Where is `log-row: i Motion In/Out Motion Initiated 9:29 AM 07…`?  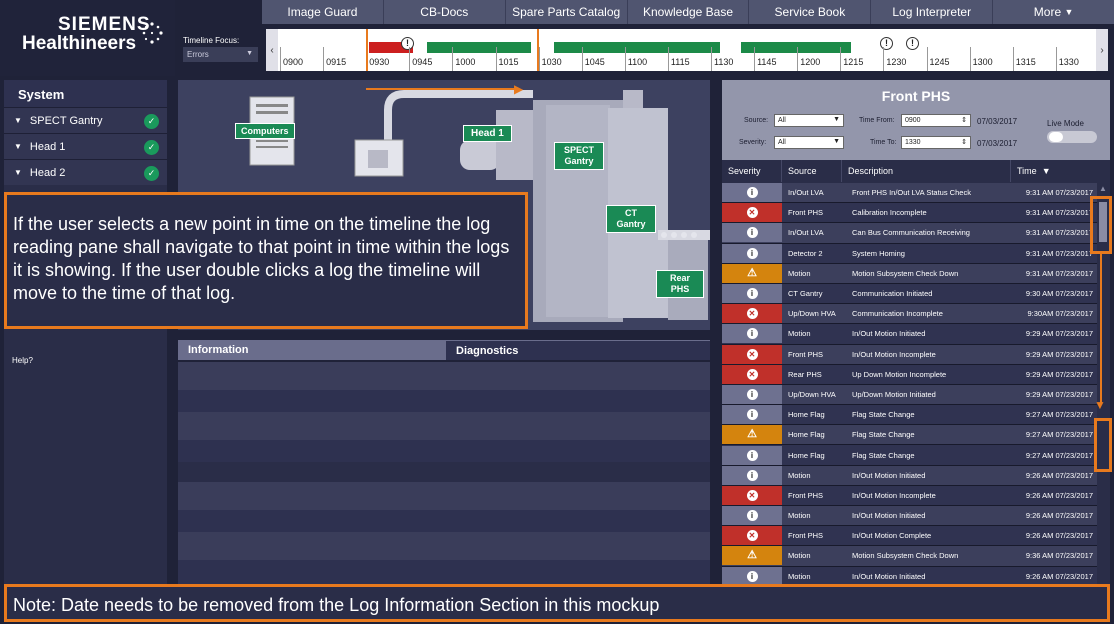 log-row: i Motion In/Out Motion Initiated 9:29 AM 07… is located at coordinates (909, 334).